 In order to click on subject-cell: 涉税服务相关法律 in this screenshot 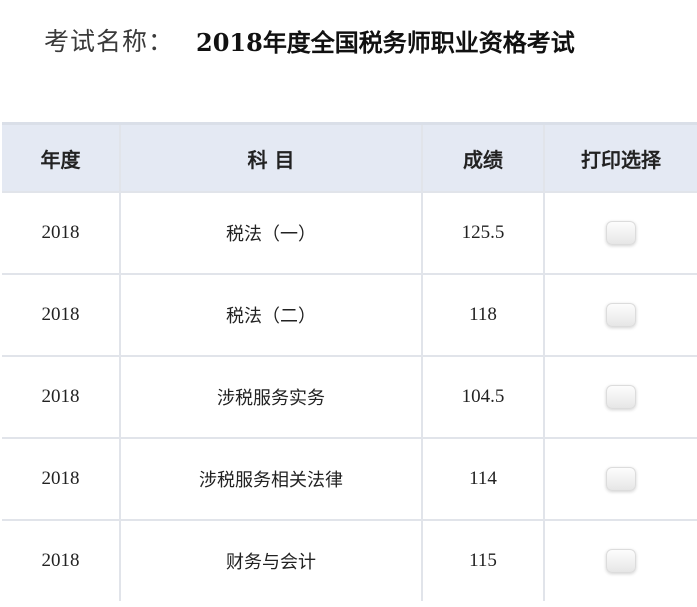, I will do `click(271, 479)`.